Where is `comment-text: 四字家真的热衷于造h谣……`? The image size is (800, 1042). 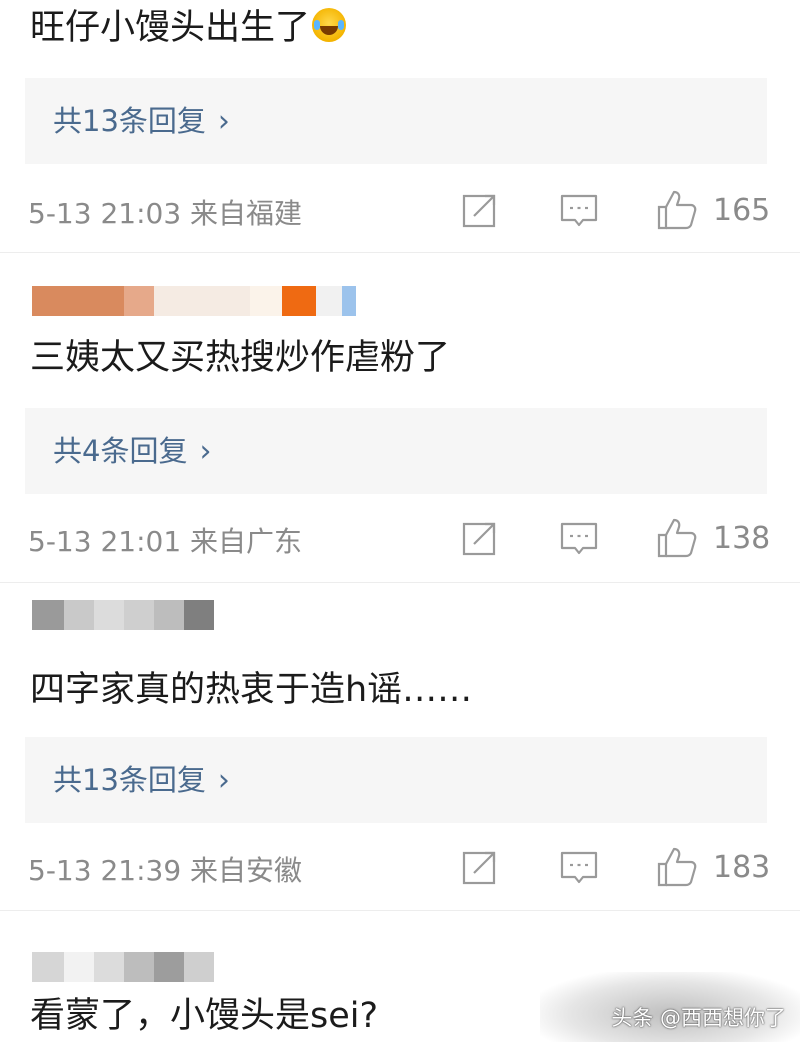
comment-text: 四字家真的热衷于造h谣…… is located at coordinates (251, 690).